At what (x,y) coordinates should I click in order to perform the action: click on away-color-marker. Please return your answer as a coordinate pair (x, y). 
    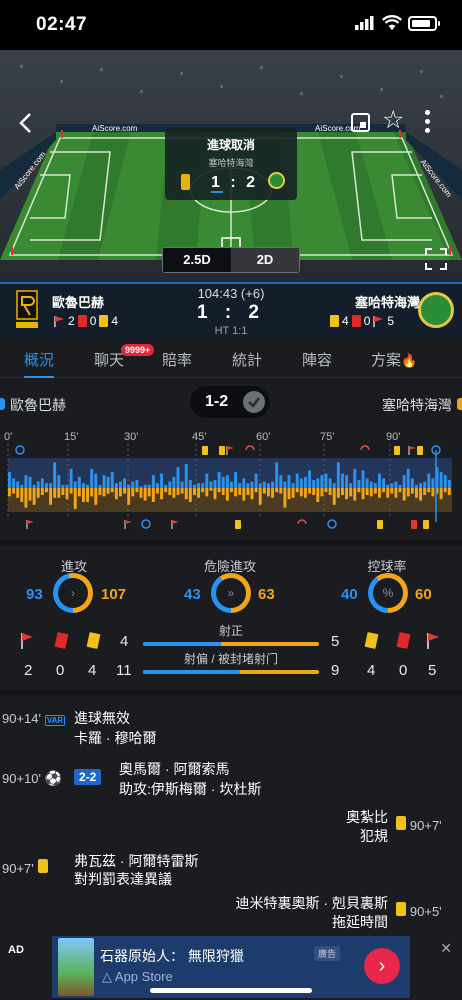
    Looking at the image, I should click on (459, 404).